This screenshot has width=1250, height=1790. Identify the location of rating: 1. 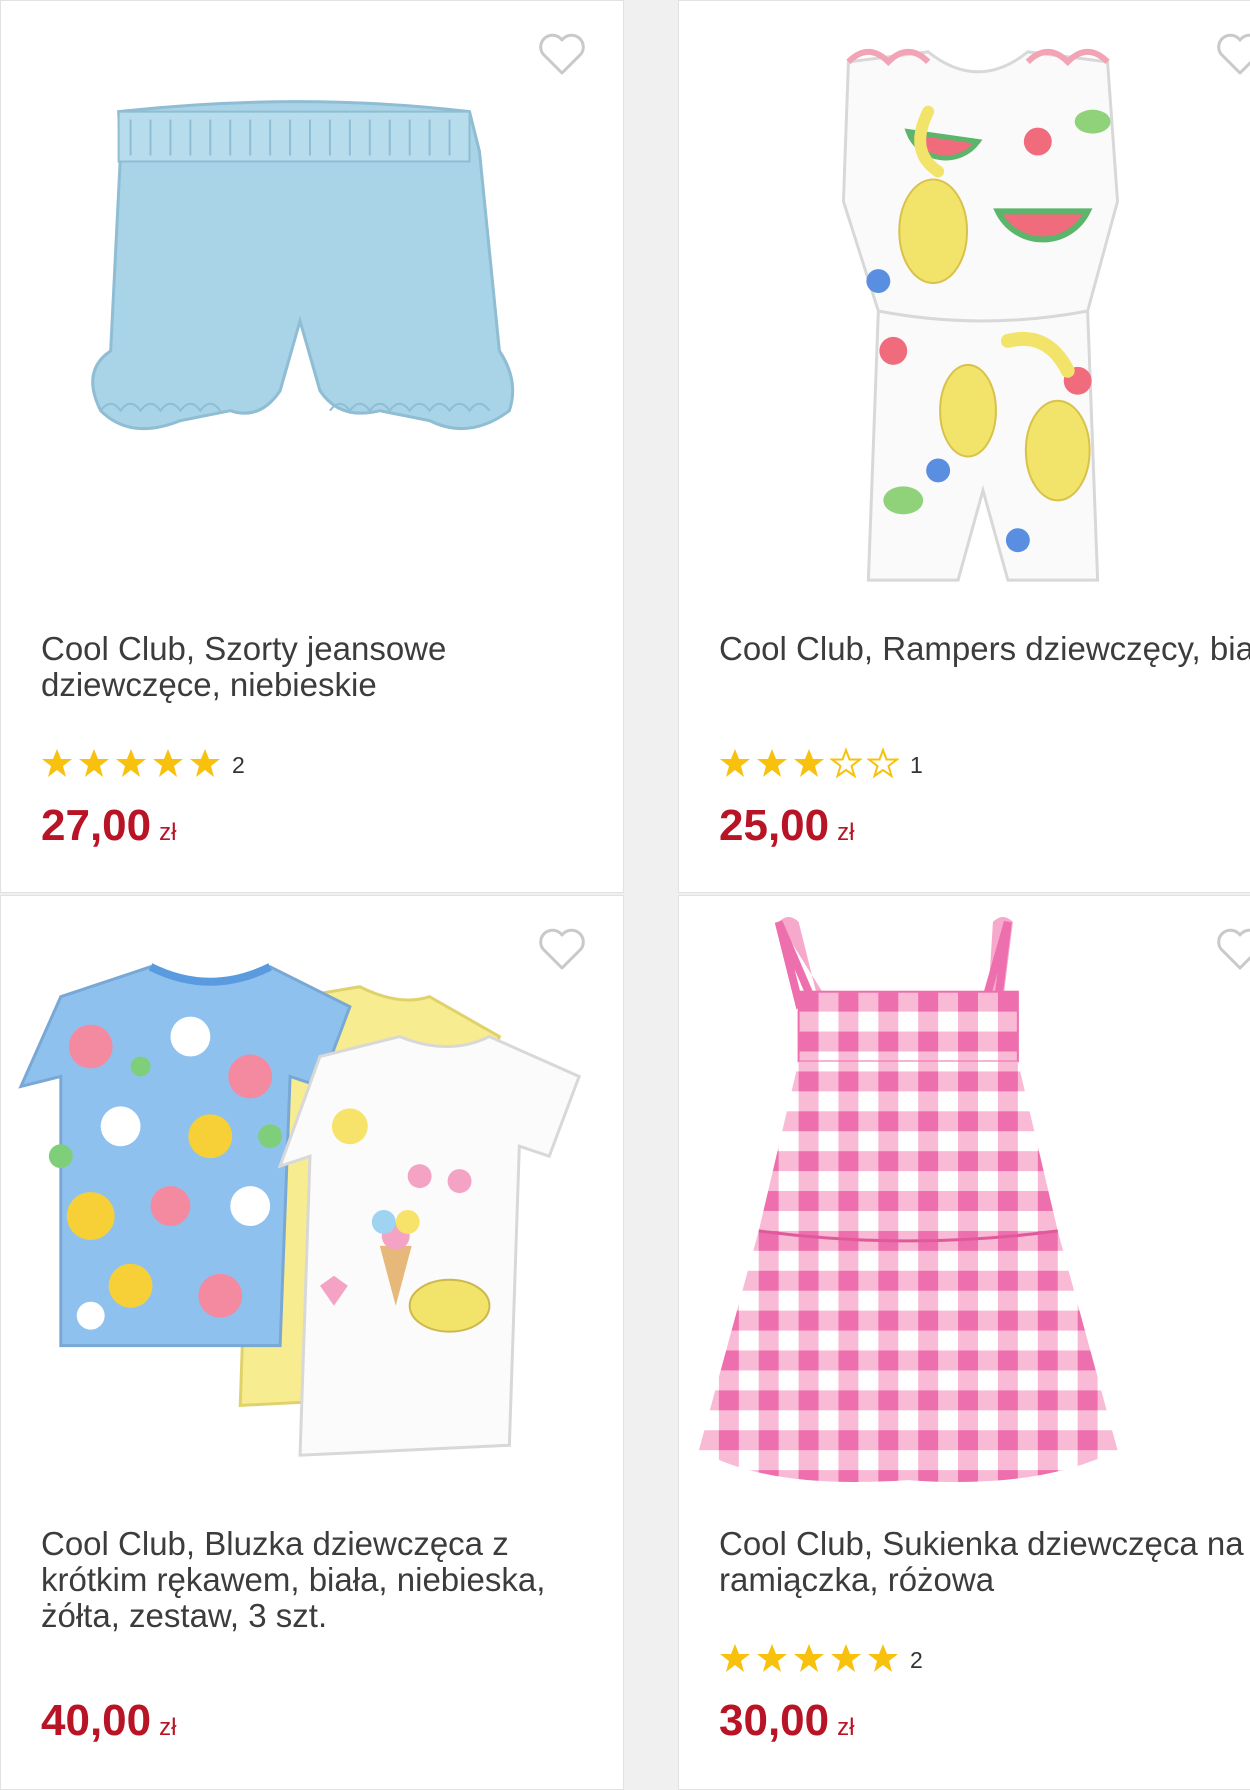
(821, 765).